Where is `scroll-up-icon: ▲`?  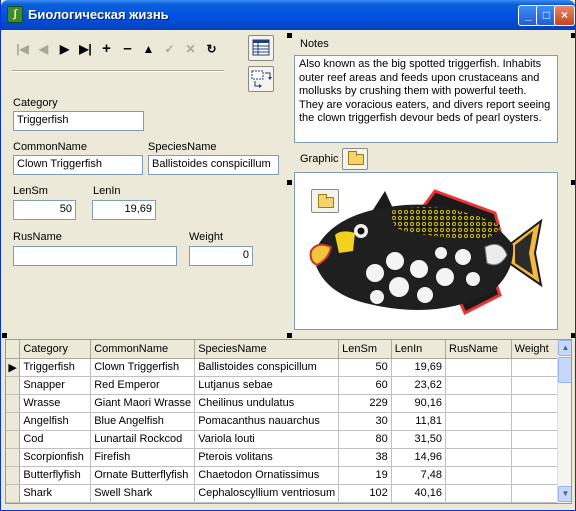 scroll-up-icon: ▲ is located at coordinates (564, 348).